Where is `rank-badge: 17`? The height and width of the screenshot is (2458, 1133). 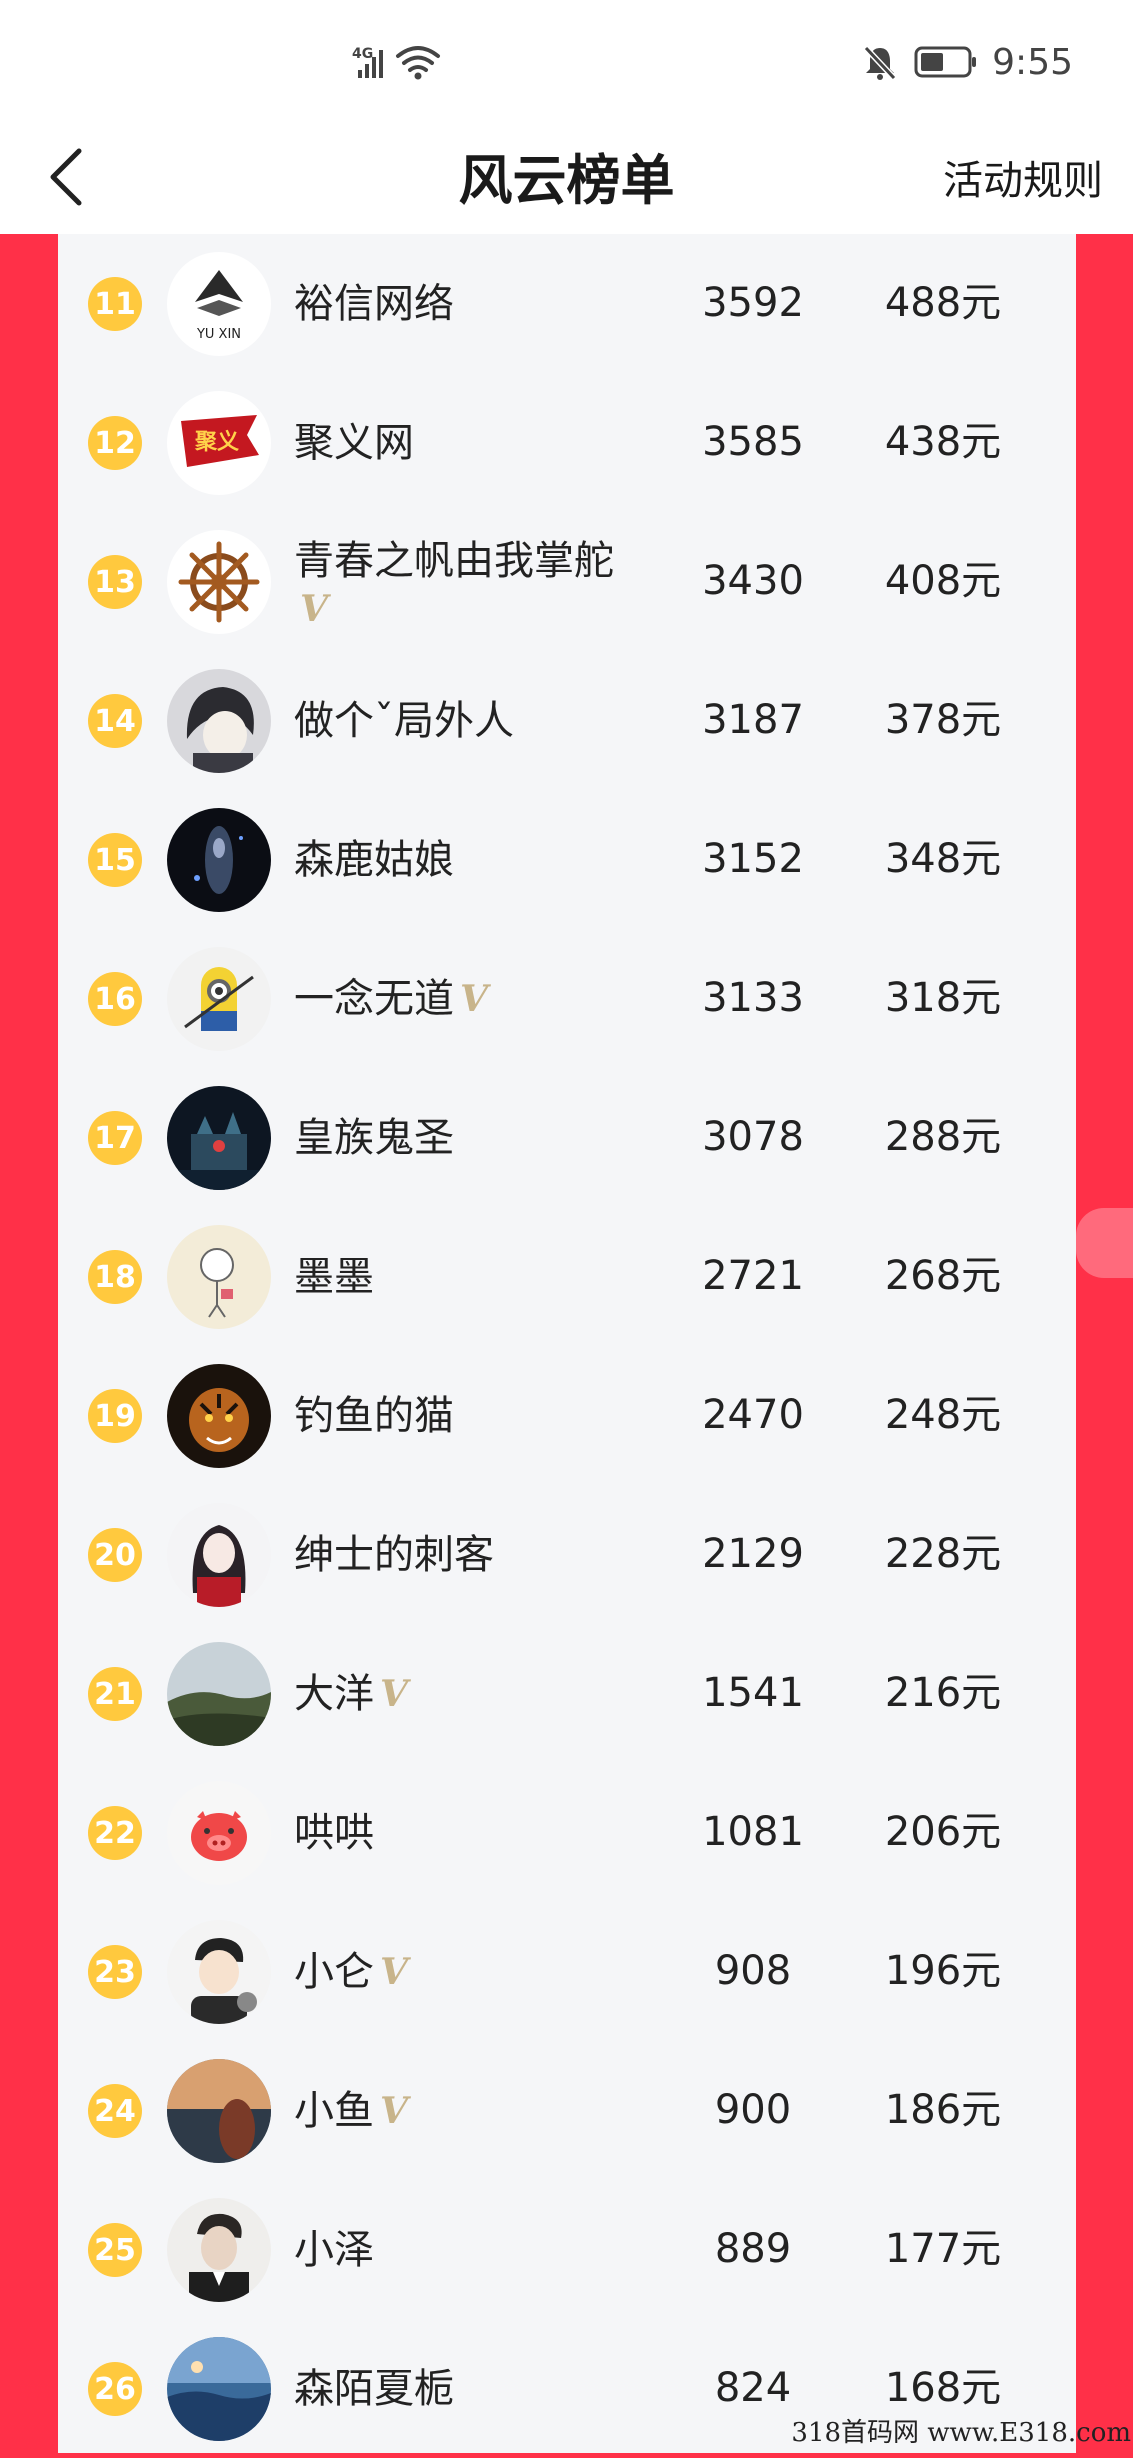
rank-badge: 17 is located at coordinates (115, 1138).